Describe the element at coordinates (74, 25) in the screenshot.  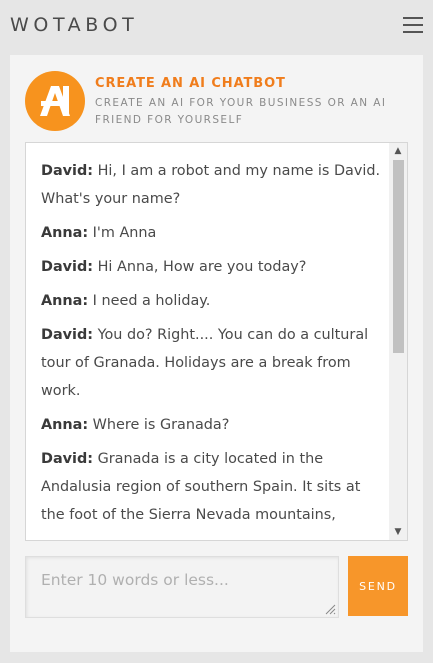
I see `brand-logo-text: WOTABOT` at that location.